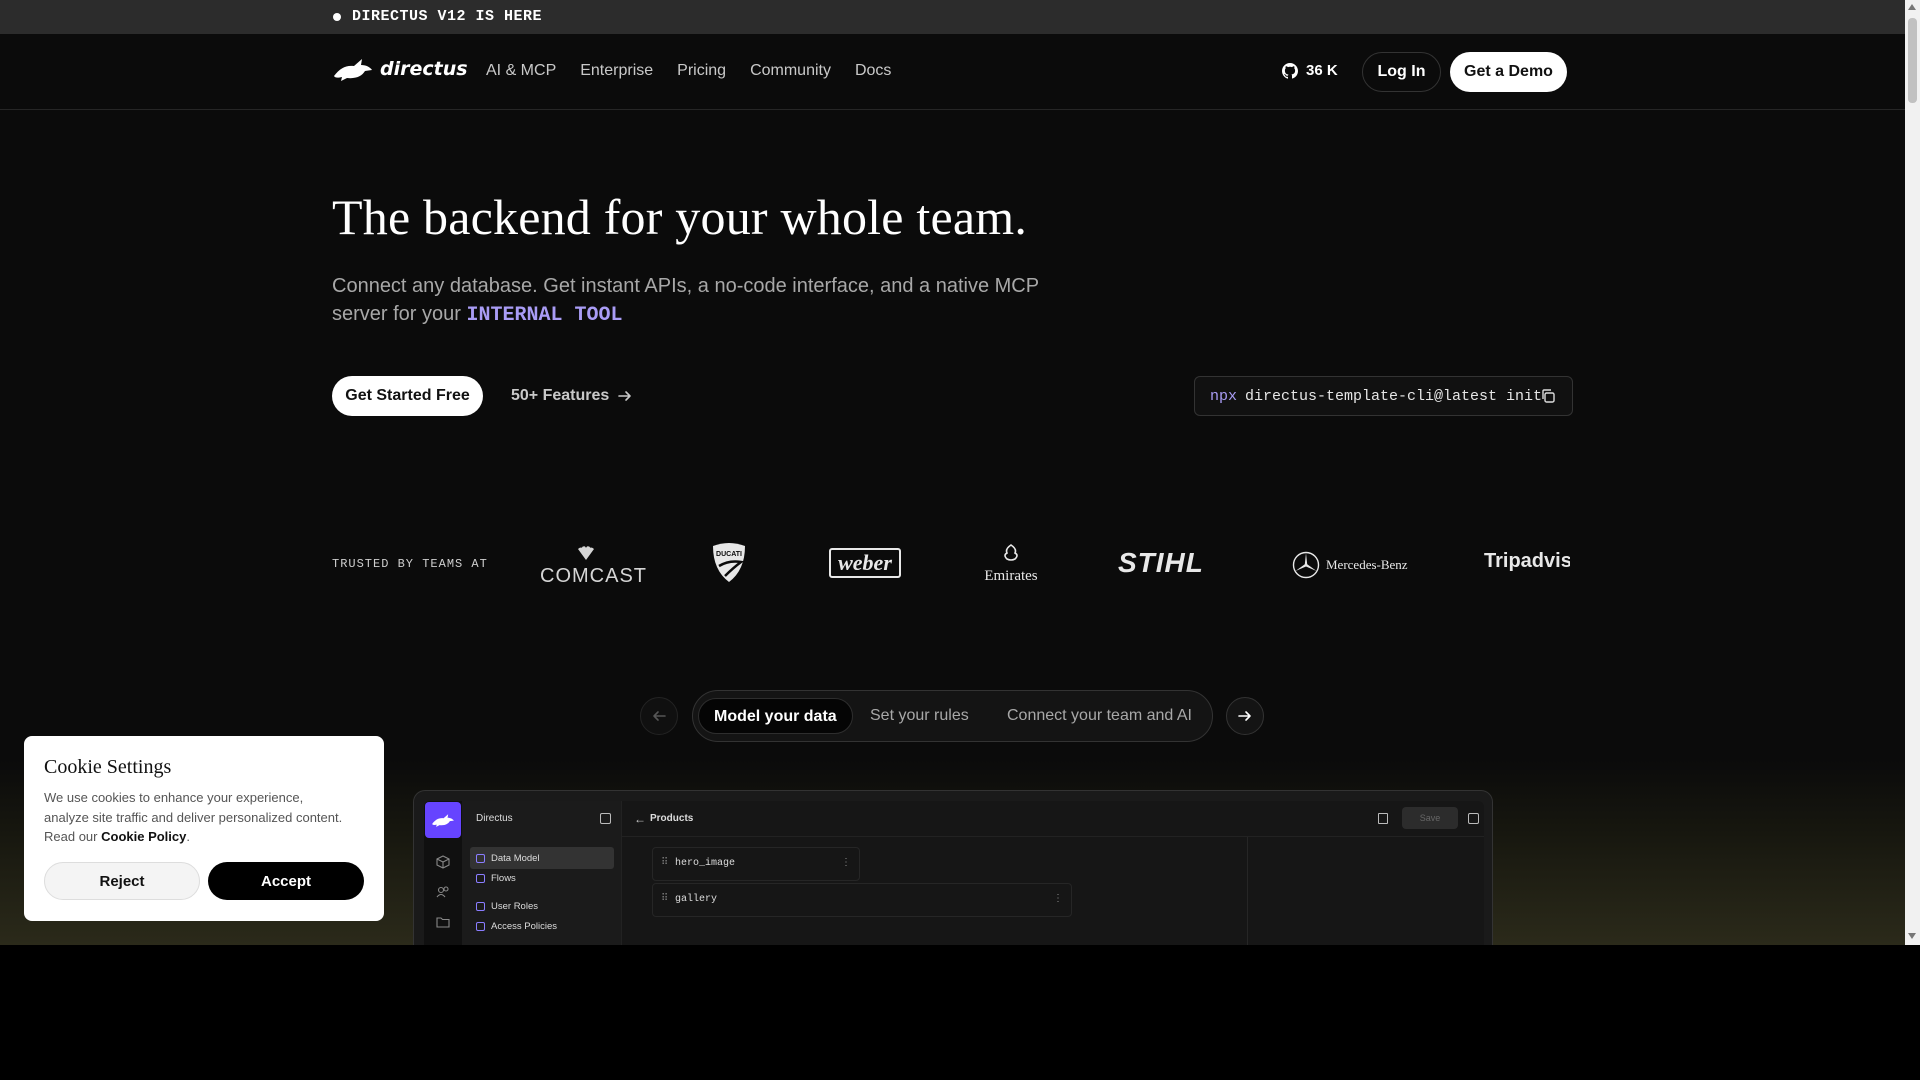 The width and height of the screenshot is (1920, 1080). I want to click on weber-text: weber, so click(865, 562).